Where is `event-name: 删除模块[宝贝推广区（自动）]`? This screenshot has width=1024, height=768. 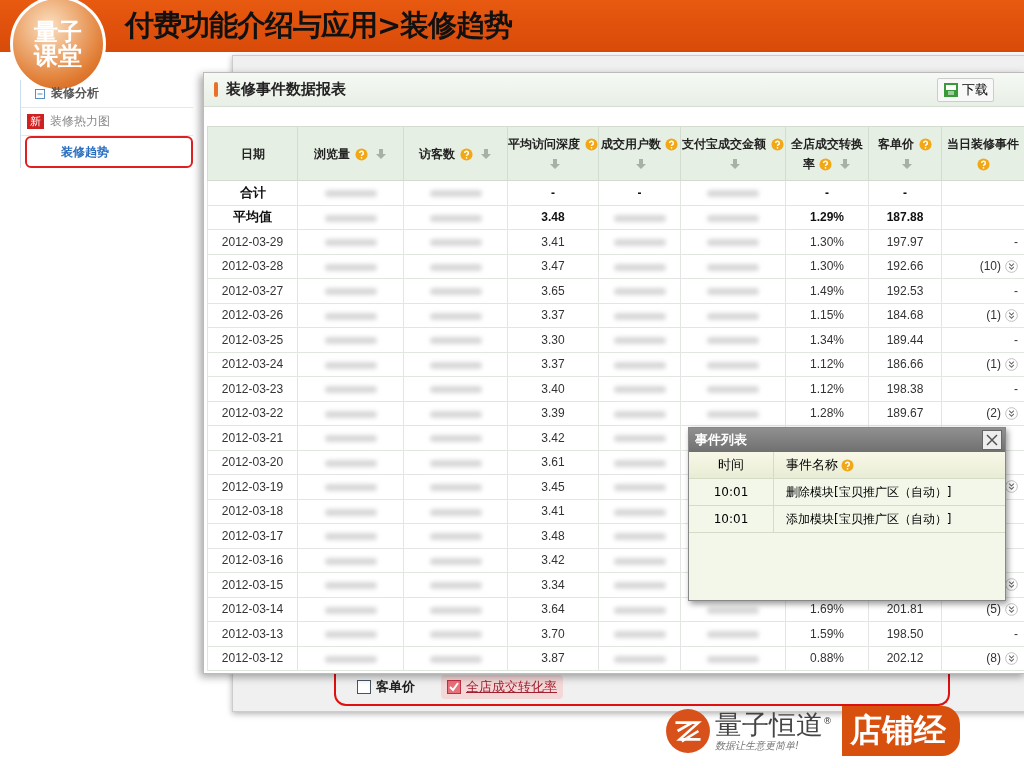 event-name: 删除模块[宝贝推广区（自动）] is located at coordinates (868, 492).